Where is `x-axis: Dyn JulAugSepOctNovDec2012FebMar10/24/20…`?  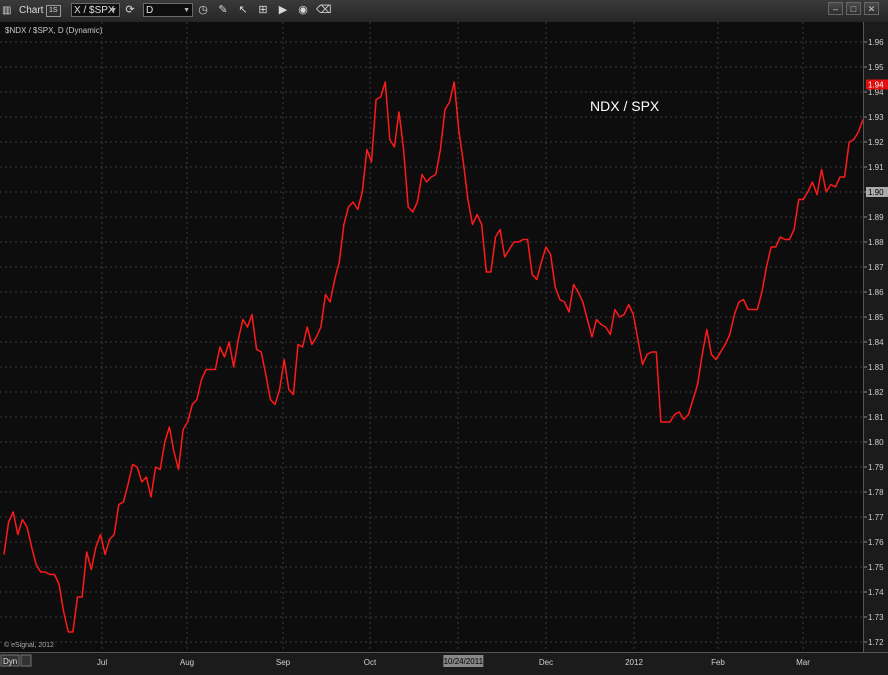
x-axis: Dyn JulAugSepOctNovDec2012FebMar10/24/20… is located at coordinates (444, 660).